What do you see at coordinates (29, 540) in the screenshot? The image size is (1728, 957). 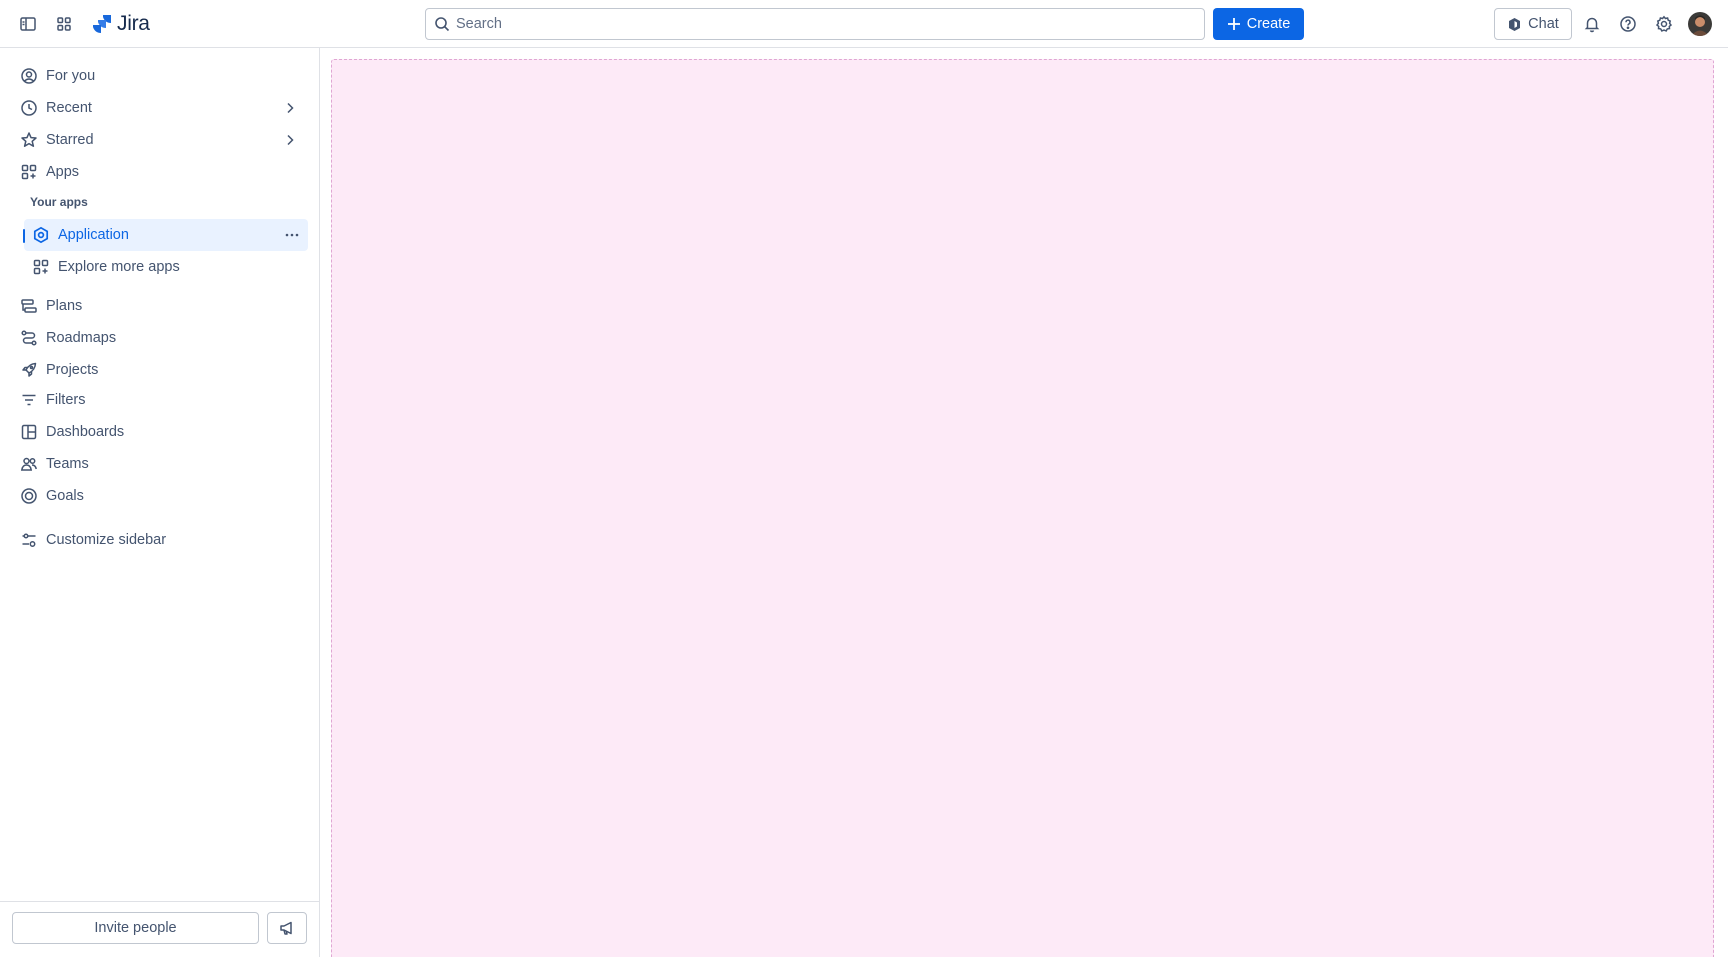 I see `customize-icon` at bounding box center [29, 540].